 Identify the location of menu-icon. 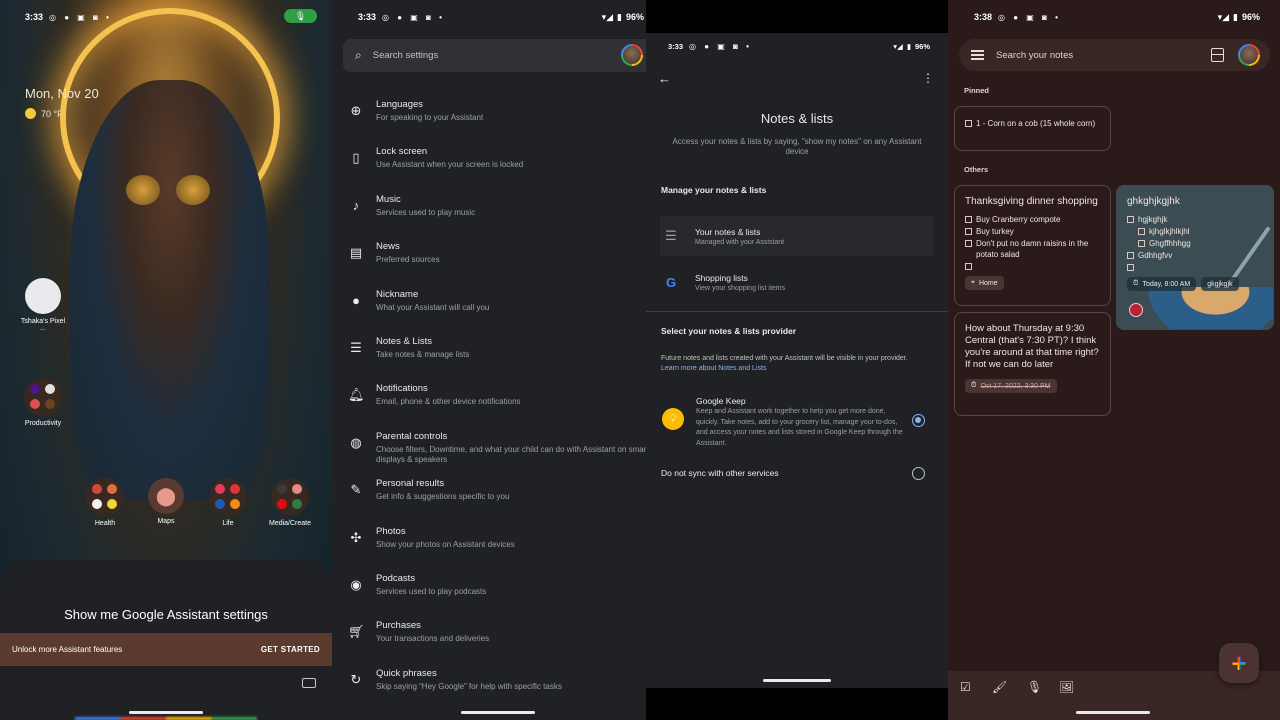
(977, 55).